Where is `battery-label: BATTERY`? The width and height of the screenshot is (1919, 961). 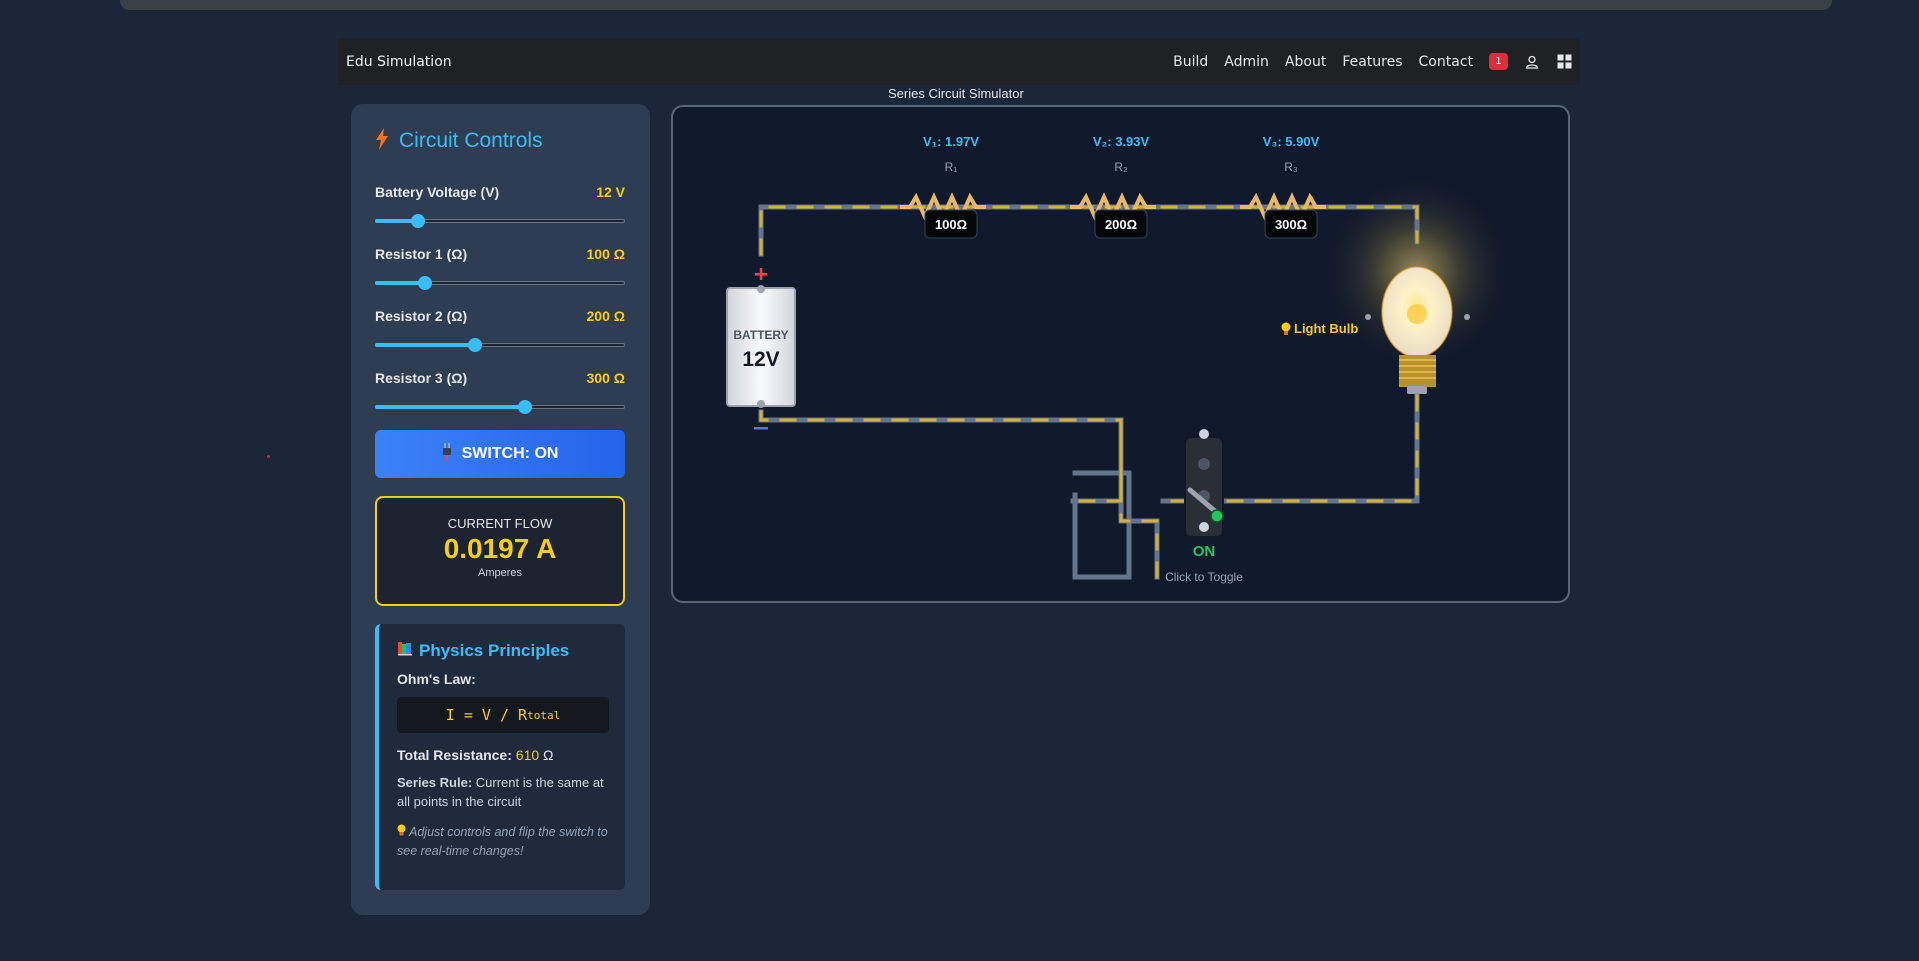
battery-label: BATTERY is located at coordinates (760, 335).